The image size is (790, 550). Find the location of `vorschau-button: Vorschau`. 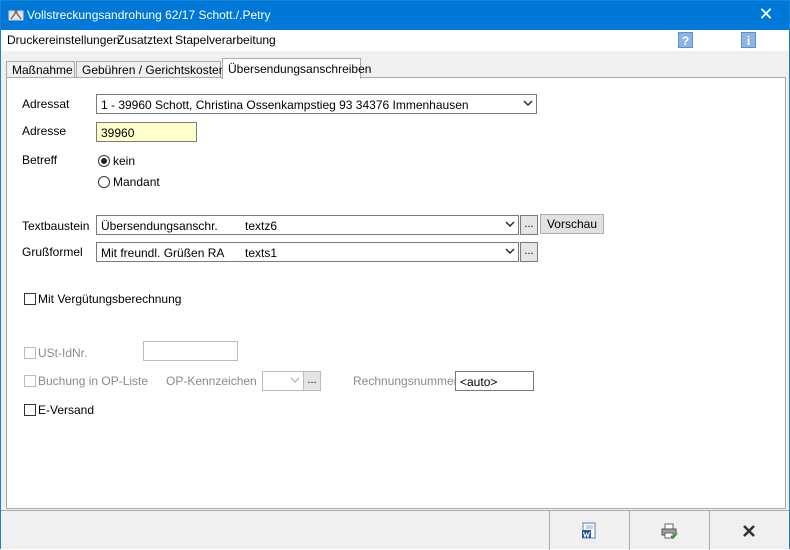

vorschau-button: Vorschau is located at coordinates (572, 224).